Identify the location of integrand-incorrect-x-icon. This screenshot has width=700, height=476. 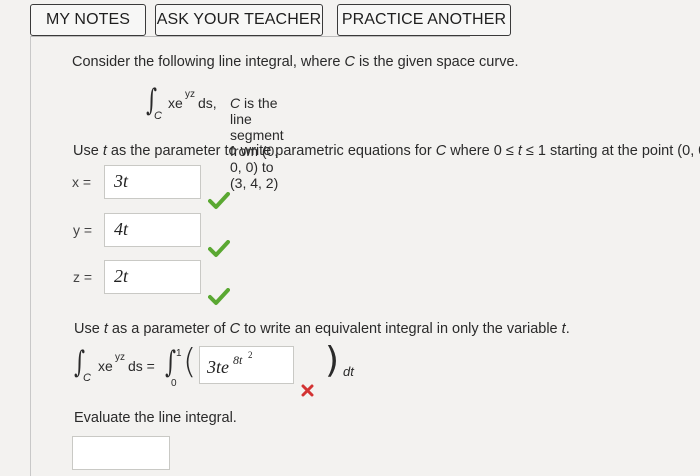
(307, 390).